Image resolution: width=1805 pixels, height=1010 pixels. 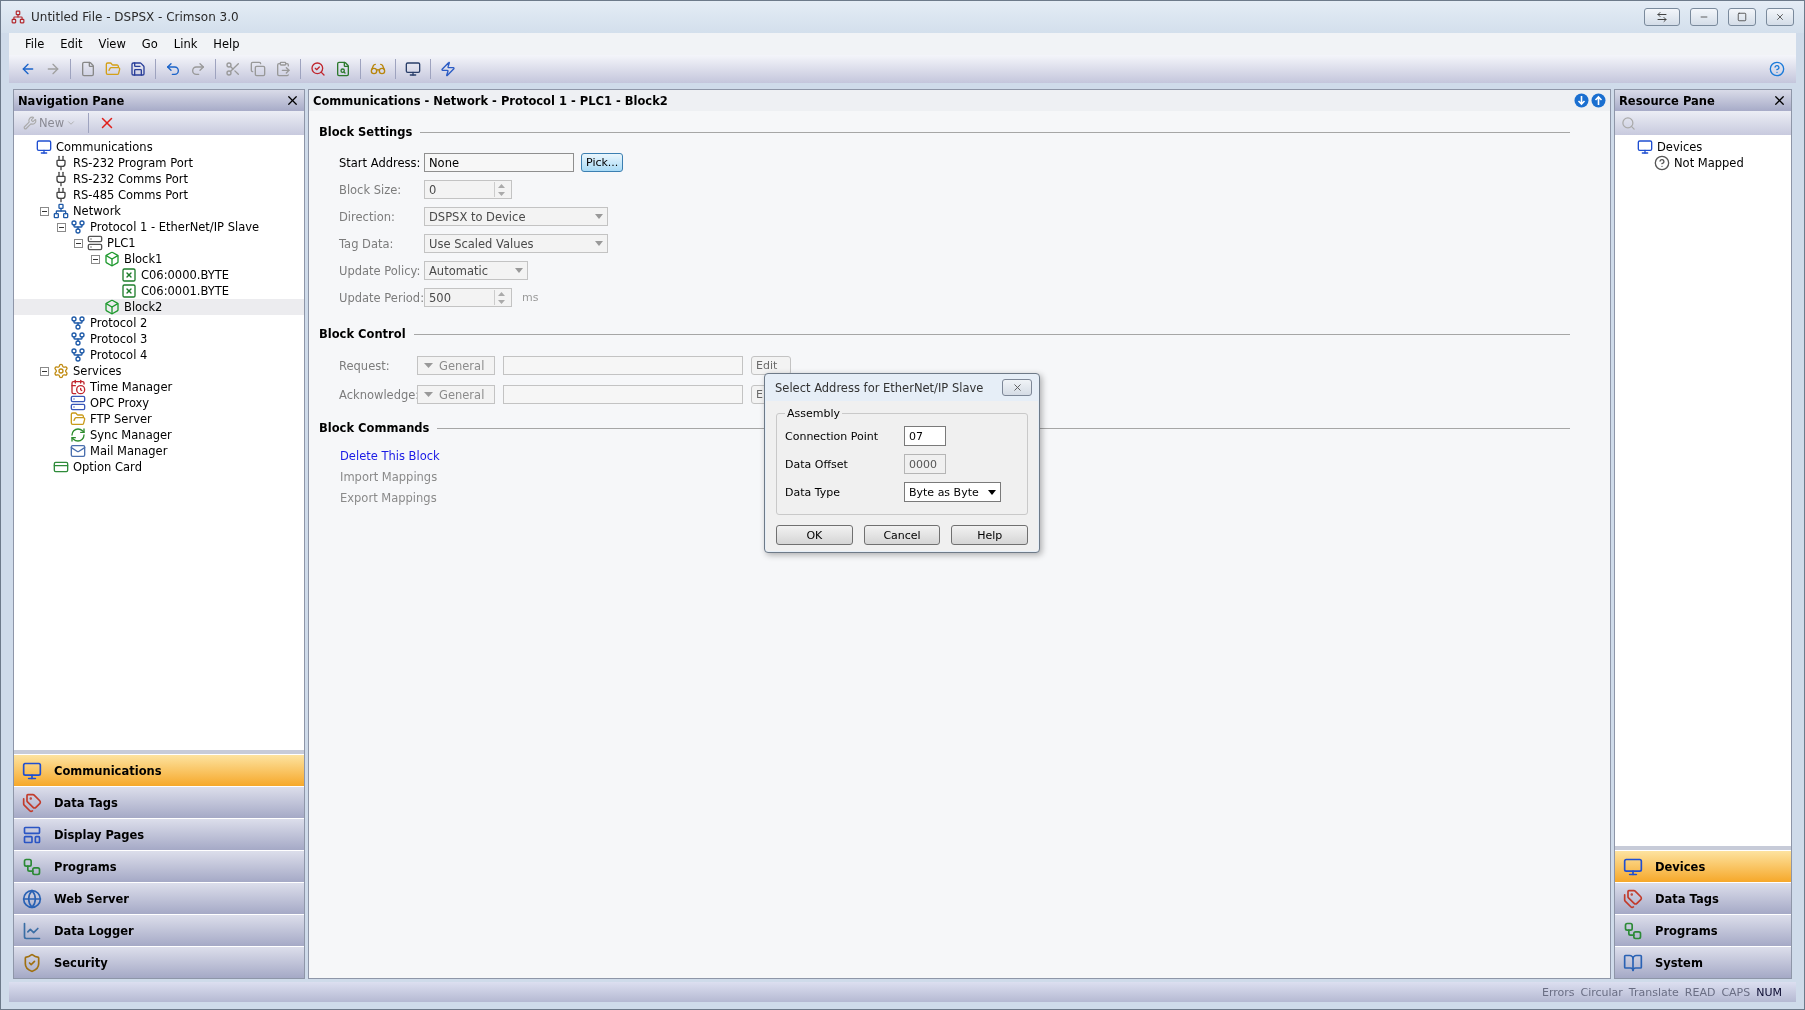 What do you see at coordinates (1667, 100) in the screenshot?
I see `pane-title: Resource Pane` at bounding box center [1667, 100].